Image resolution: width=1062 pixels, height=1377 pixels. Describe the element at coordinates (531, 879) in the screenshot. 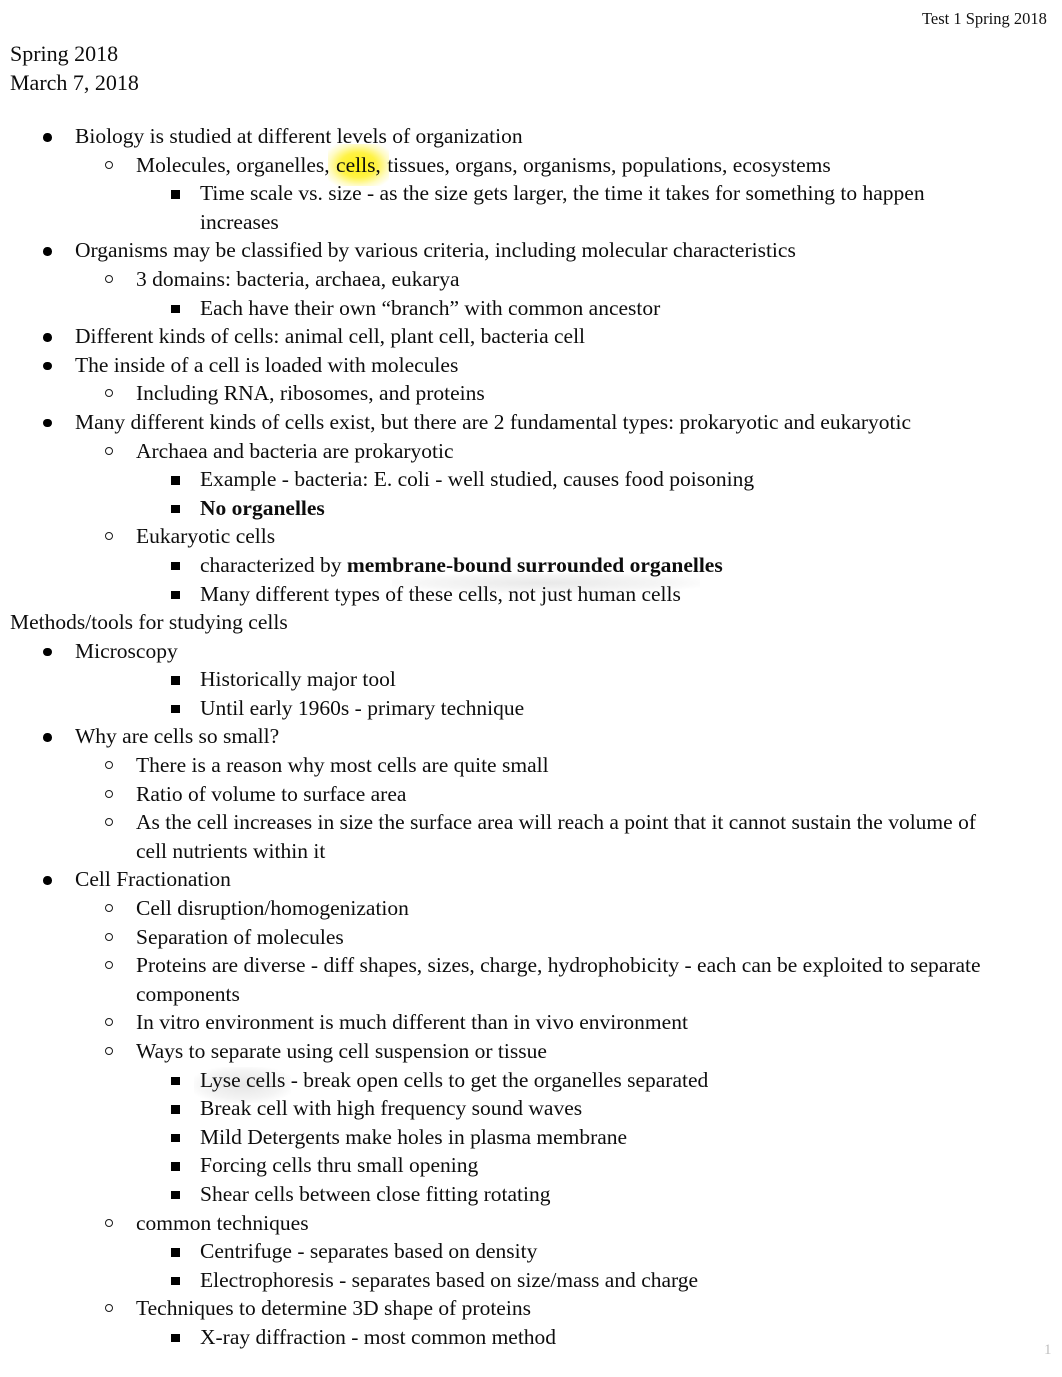

I see `outline-item-l1: Cell Fractionation` at that location.